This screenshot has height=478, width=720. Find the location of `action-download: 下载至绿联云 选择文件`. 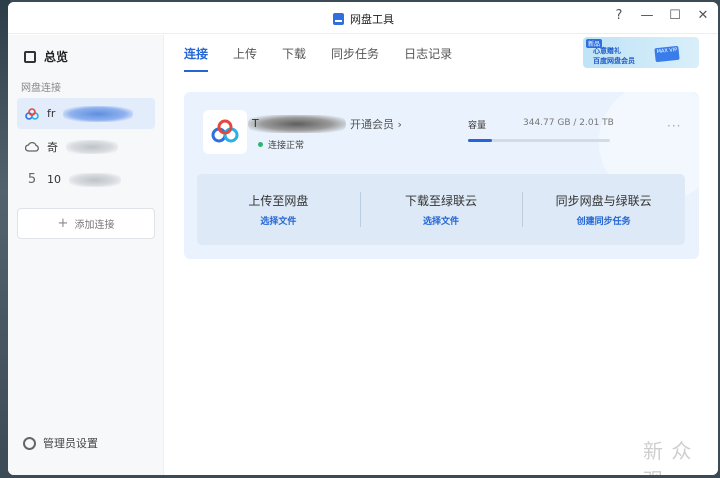

action-download: 下载至绿联云 选择文件 is located at coordinates (441, 209).